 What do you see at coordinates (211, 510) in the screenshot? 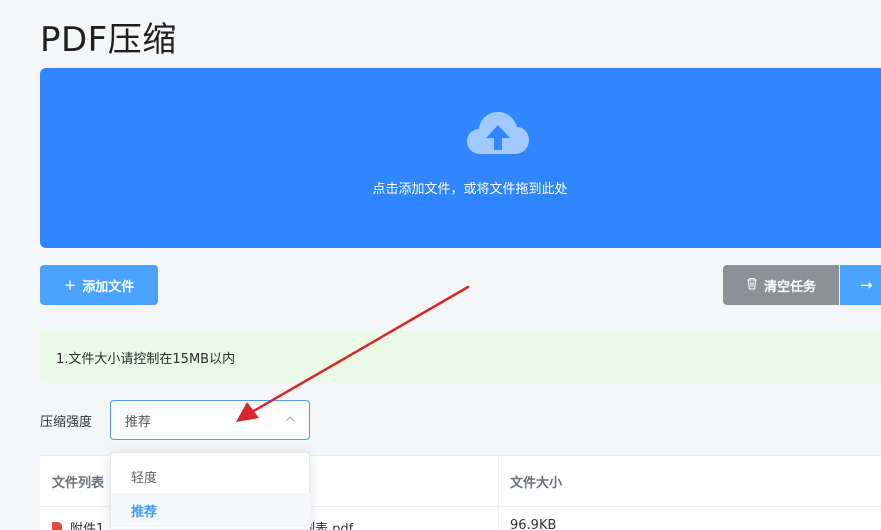
I see `option-recommended: 推荐` at bounding box center [211, 510].